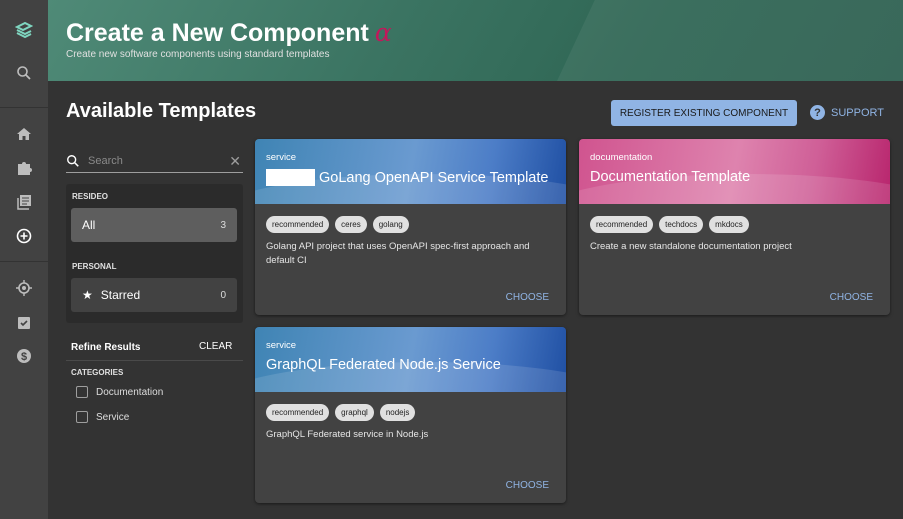  I want to click on category-checkbox-documentation: Documentation, so click(119, 392).